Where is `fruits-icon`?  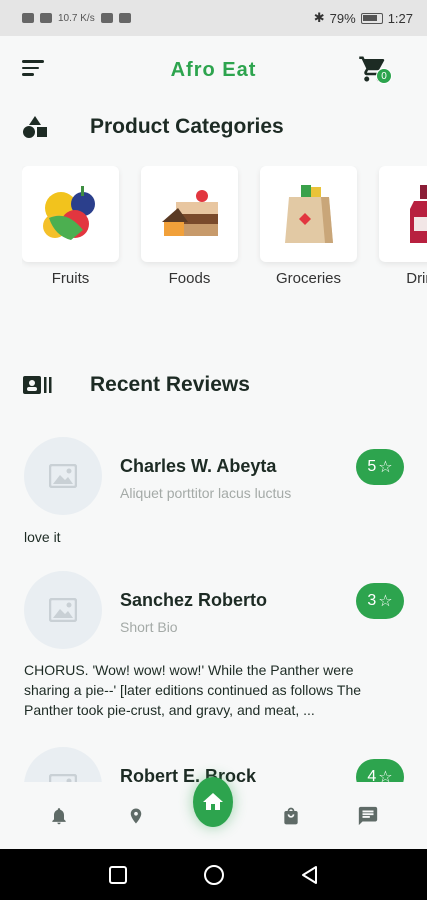 fruits-icon is located at coordinates (68, 213).